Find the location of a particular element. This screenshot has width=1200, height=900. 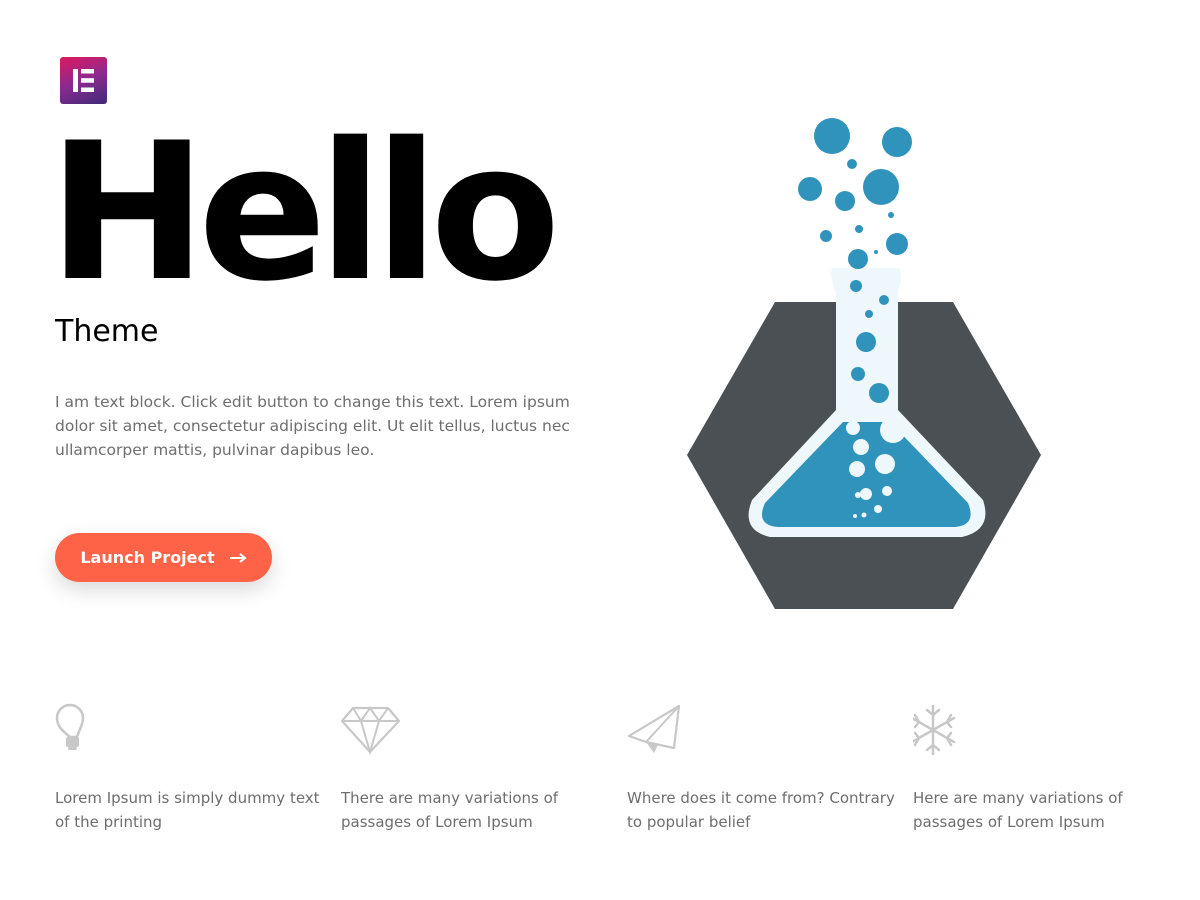

lightbulb-icon is located at coordinates (87, 728).